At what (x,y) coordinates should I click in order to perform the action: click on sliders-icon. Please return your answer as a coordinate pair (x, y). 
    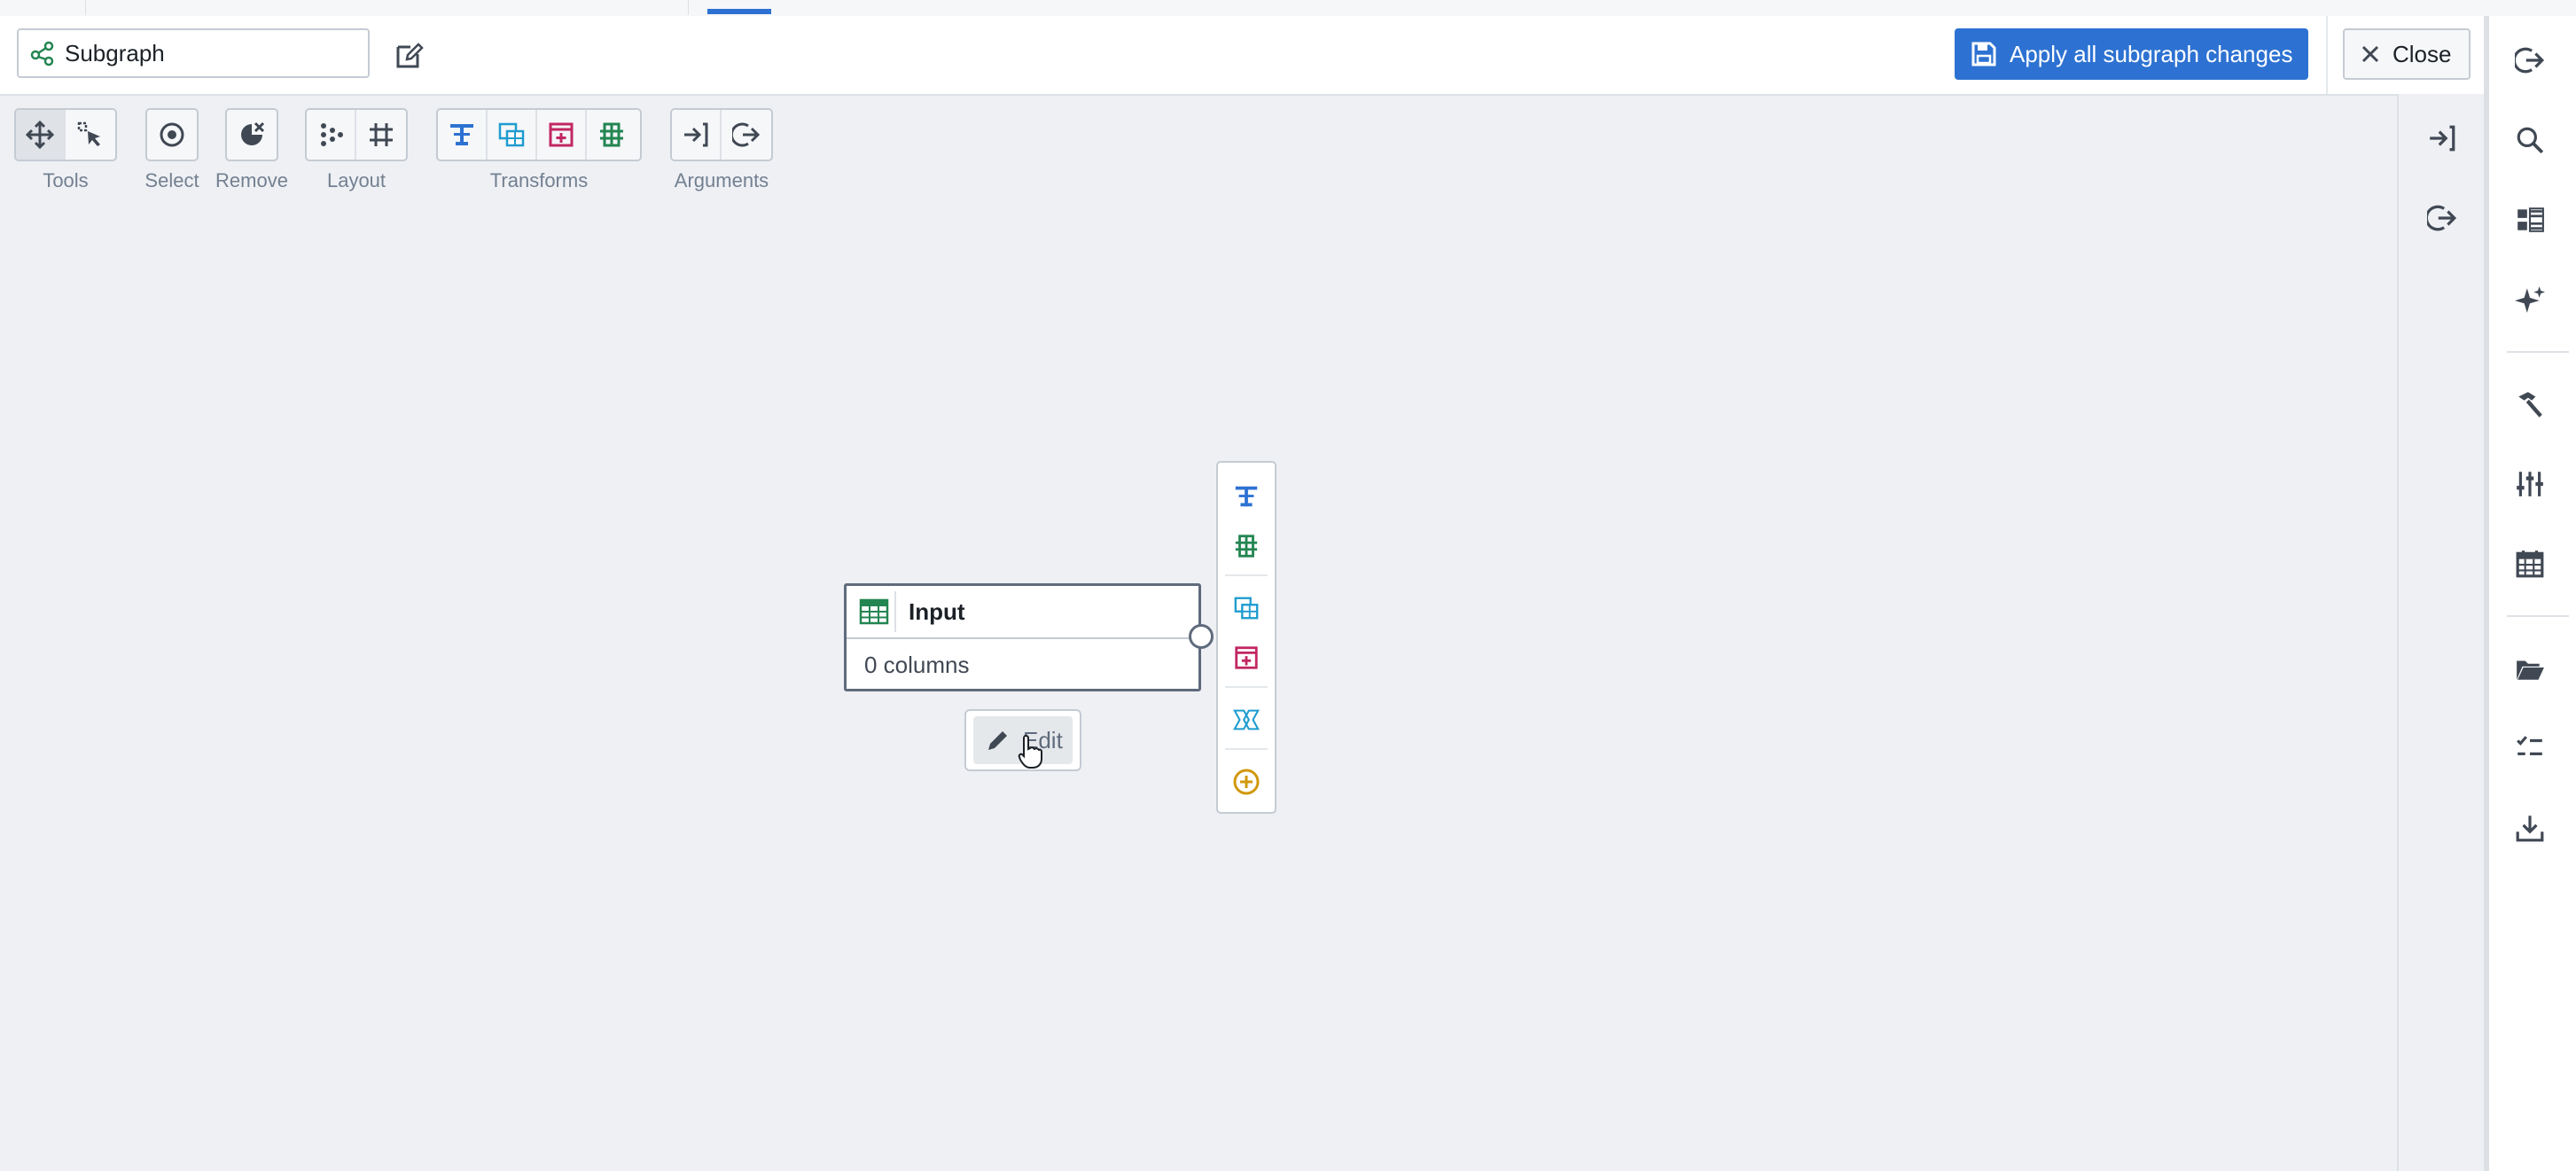
    Looking at the image, I should click on (2530, 484).